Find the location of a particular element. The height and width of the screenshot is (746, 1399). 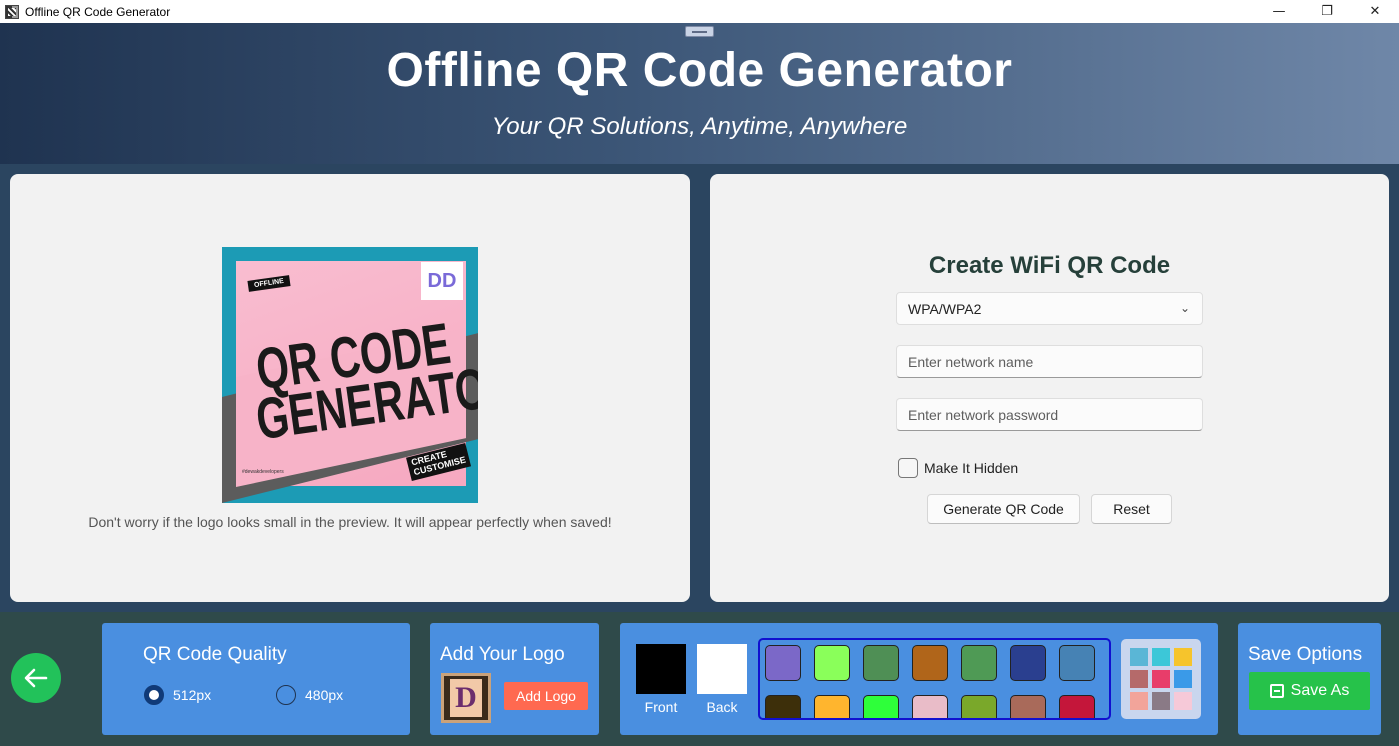

quality-option-512: 512px is located at coordinates (177, 695).